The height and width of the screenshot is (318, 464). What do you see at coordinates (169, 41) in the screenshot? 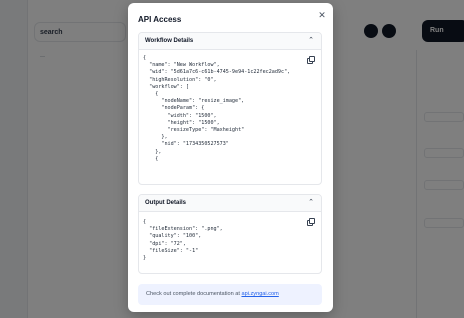
I see `workflow-details-title: Workflow Details` at bounding box center [169, 41].